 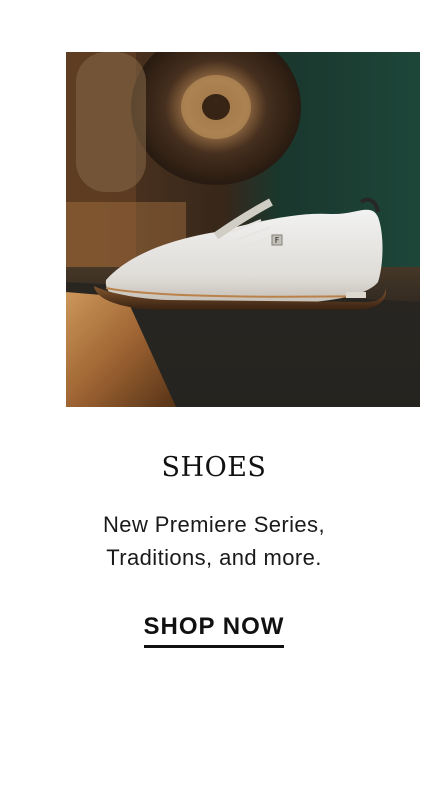 I want to click on subtitle-line-1: New Premiere Series,, so click(x=214, y=524).